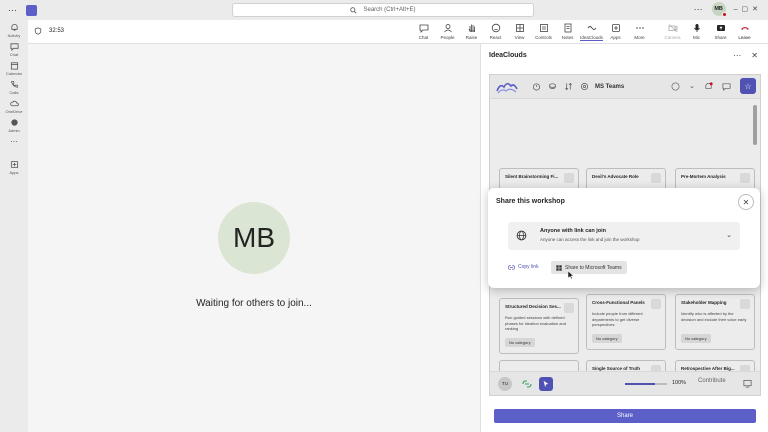 This screenshot has height=432, width=768. I want to click on settings-icon, so click(584, 86).